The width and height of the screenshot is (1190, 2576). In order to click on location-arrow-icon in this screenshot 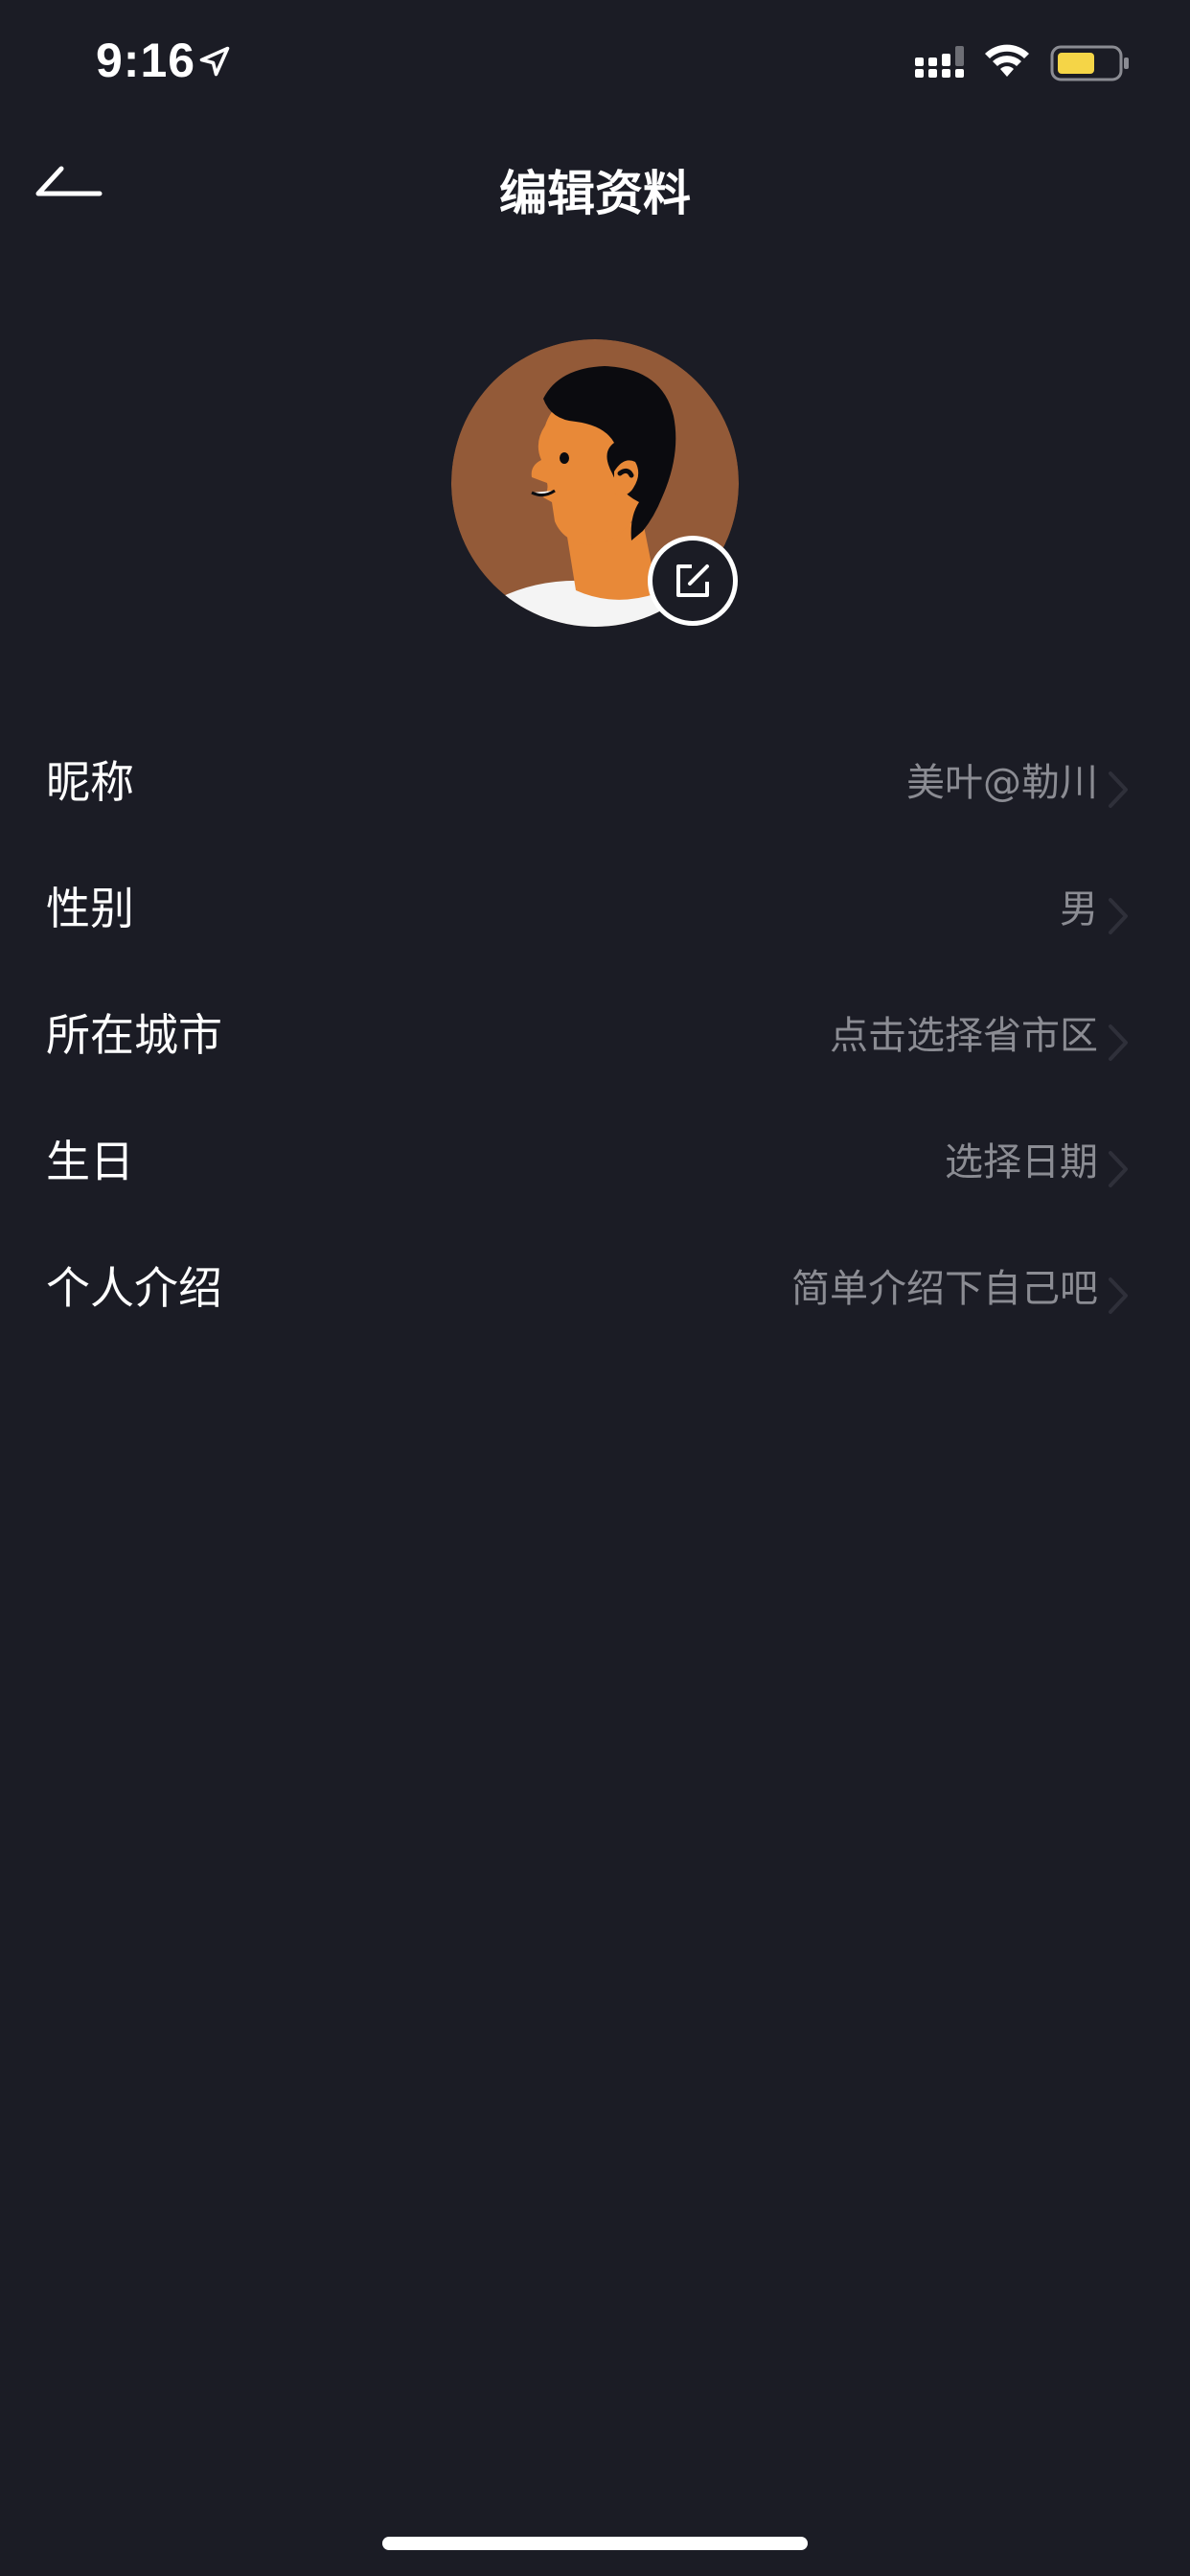, I will do `click(214, 62)`.